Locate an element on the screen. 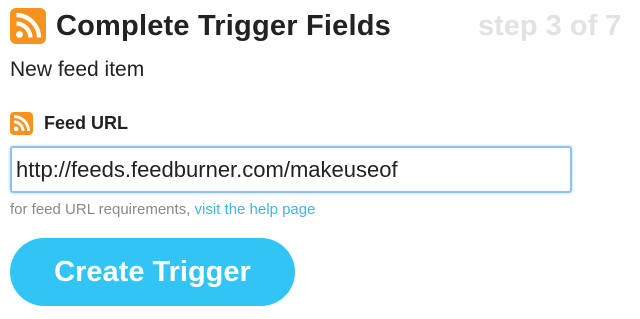 The height and width of the screenshot is (319, 640). page-header: Complete Trigger Fields step 3 of 7 is located at coordinates (325, 26).